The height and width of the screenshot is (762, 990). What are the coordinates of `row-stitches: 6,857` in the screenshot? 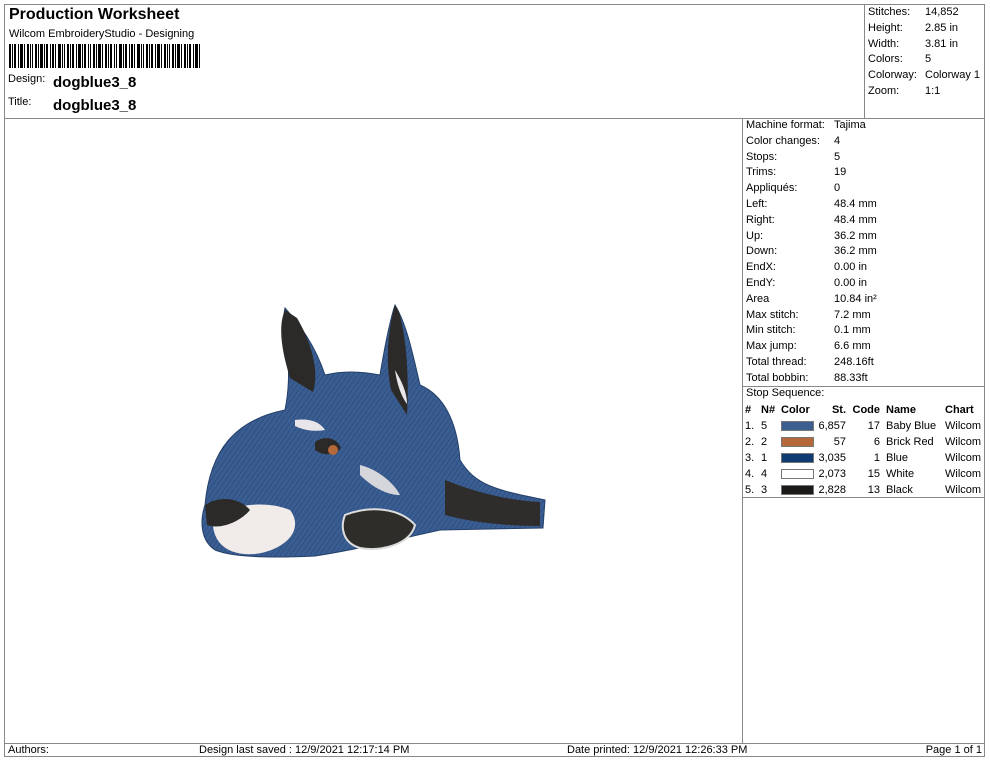 It's located at (832, 426).